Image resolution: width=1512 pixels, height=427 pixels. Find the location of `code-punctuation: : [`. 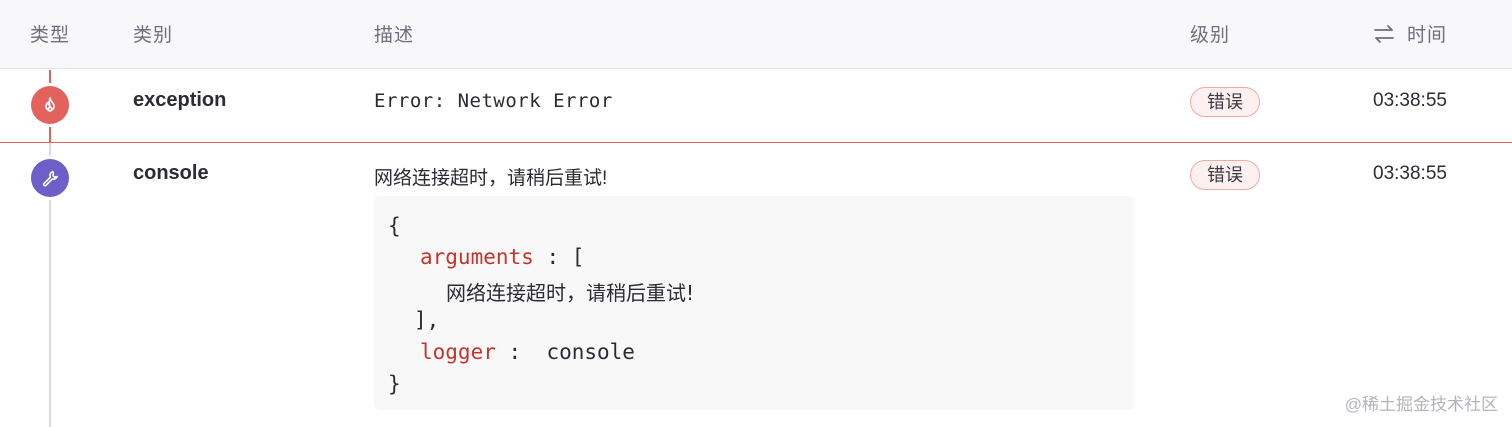

code-punctuation: : [ is located at coordinates (559, 257).